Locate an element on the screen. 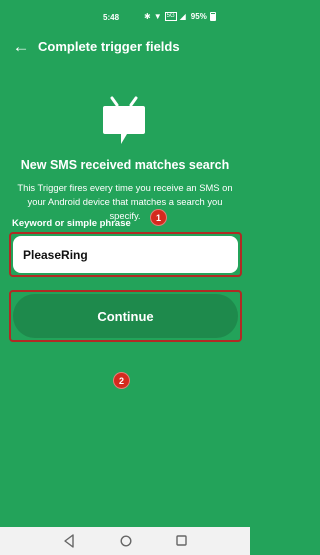  arrow-left-icon: ← is located at coordinates (21, 46).